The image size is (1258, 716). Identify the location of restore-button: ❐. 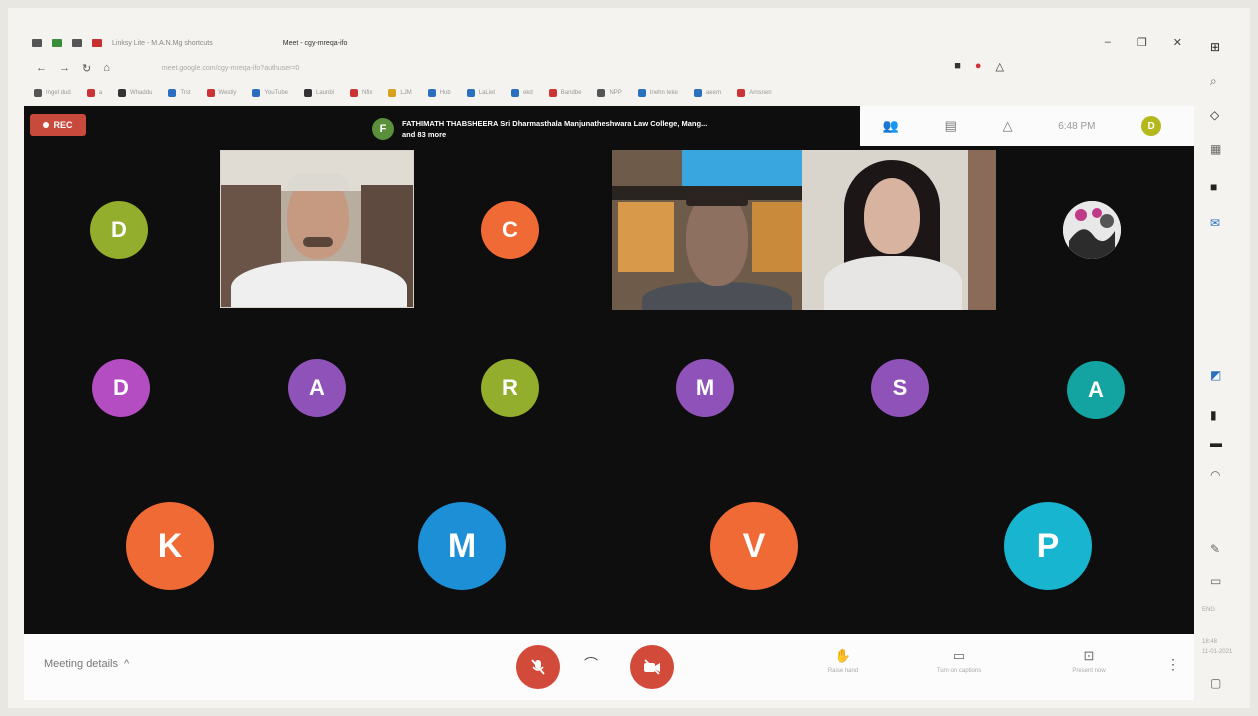
(1142, 42).